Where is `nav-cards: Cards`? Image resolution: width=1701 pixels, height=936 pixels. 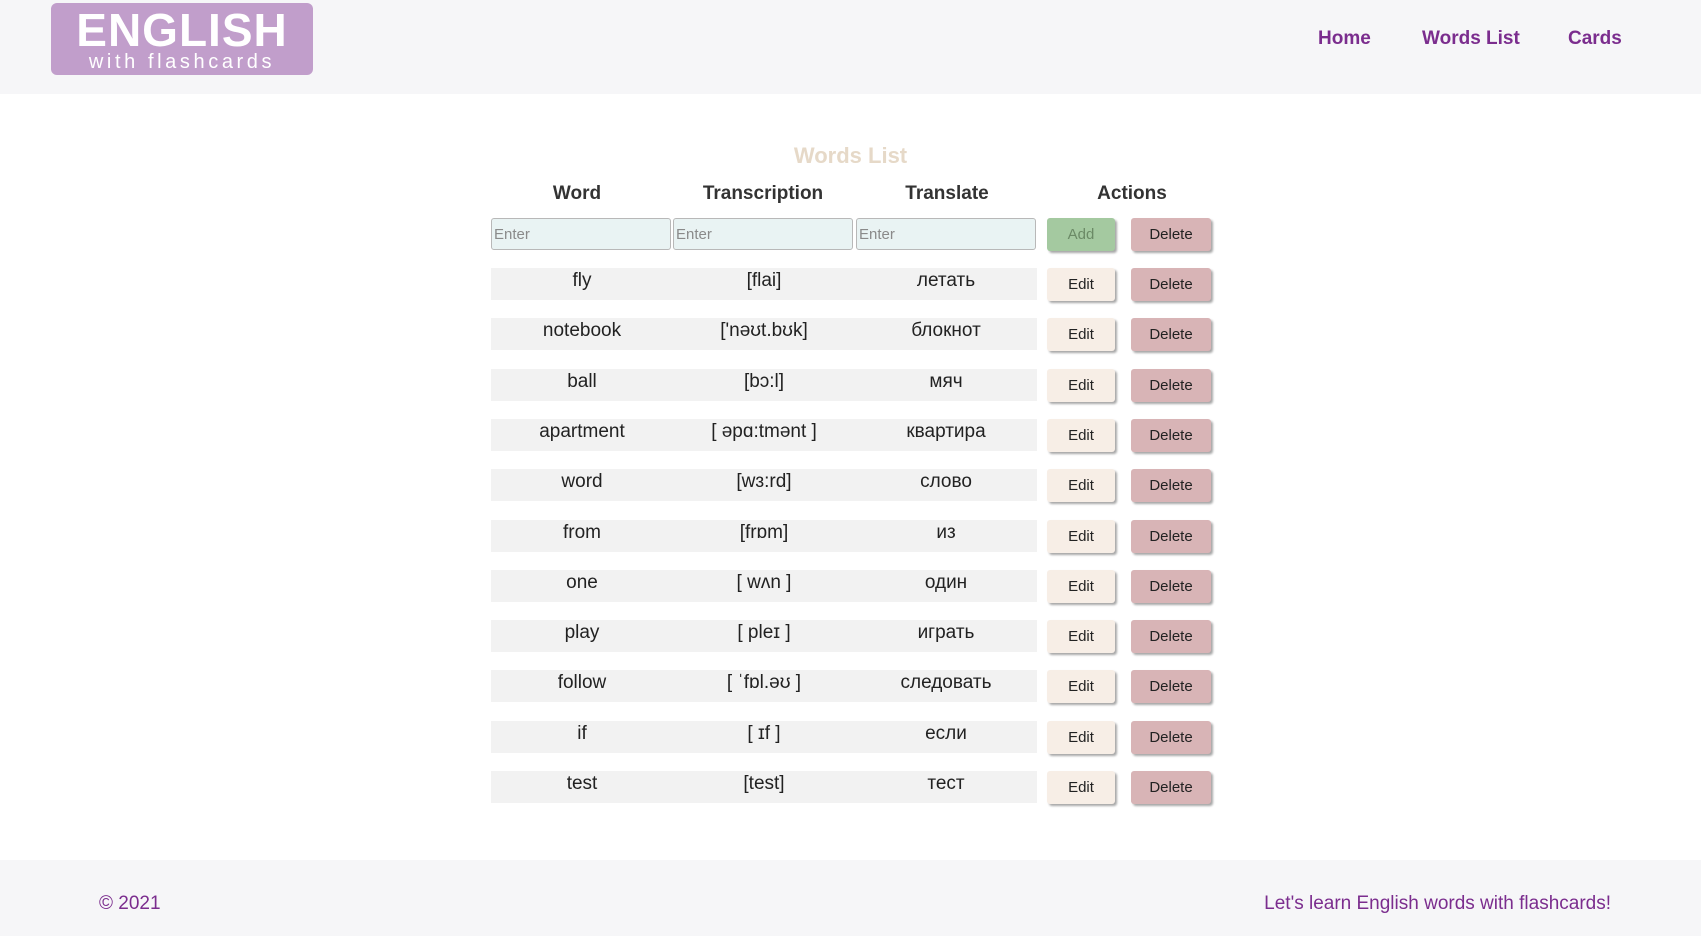
nav-cards: Cards is located at coordinates (1595, 39).